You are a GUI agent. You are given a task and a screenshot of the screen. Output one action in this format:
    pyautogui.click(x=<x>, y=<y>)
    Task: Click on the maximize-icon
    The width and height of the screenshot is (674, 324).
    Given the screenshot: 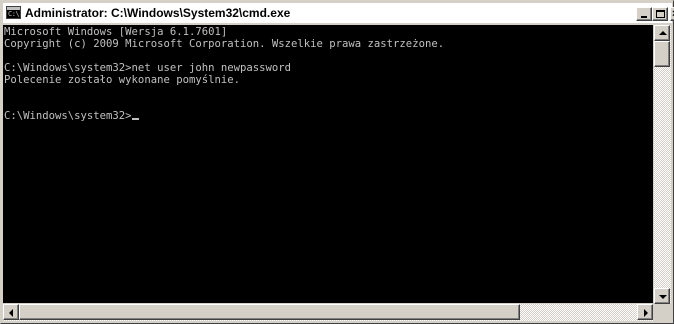 What is the action you would take?
    pyautogui.click(x=660, y=14)
    